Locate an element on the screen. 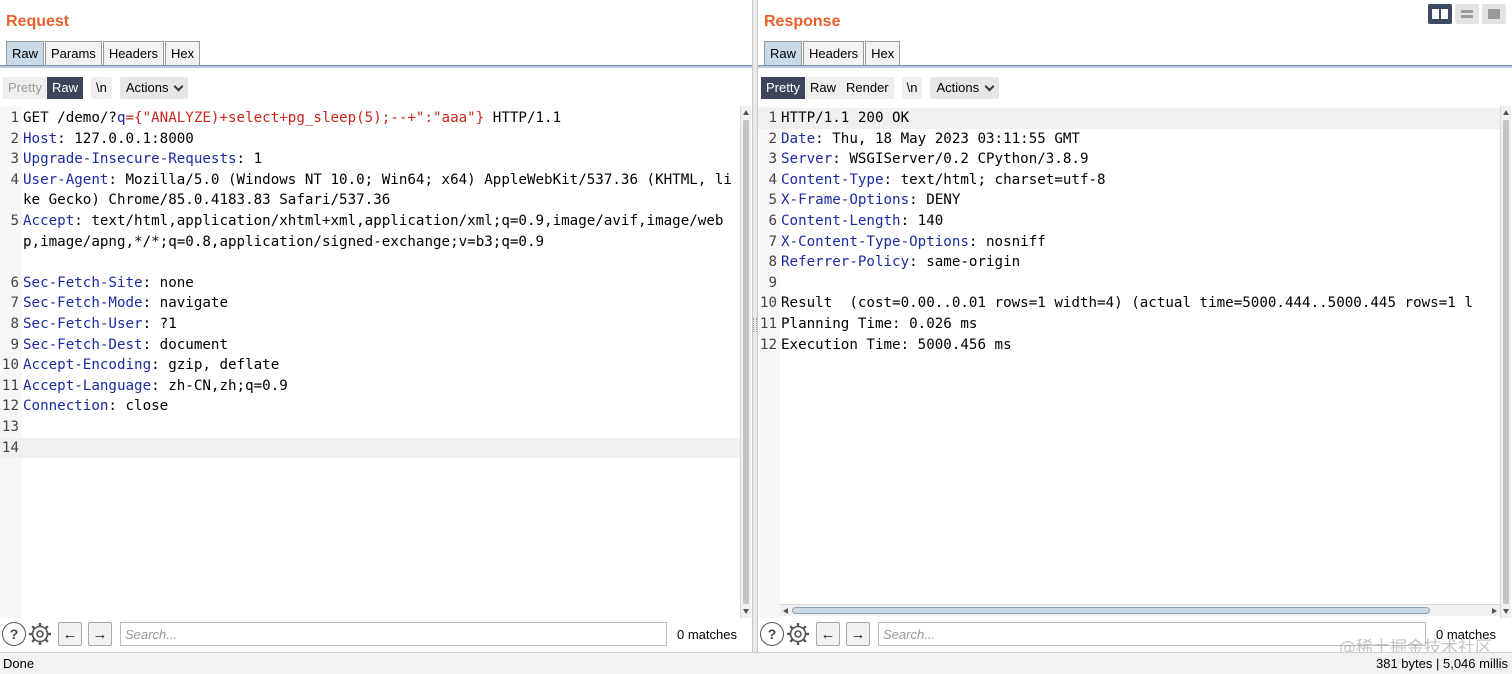 Image resolution: width=1512 pixels, height=674 pixels. code-line: 6 Content-Length: 140 is located at coordinates (1129, 221).